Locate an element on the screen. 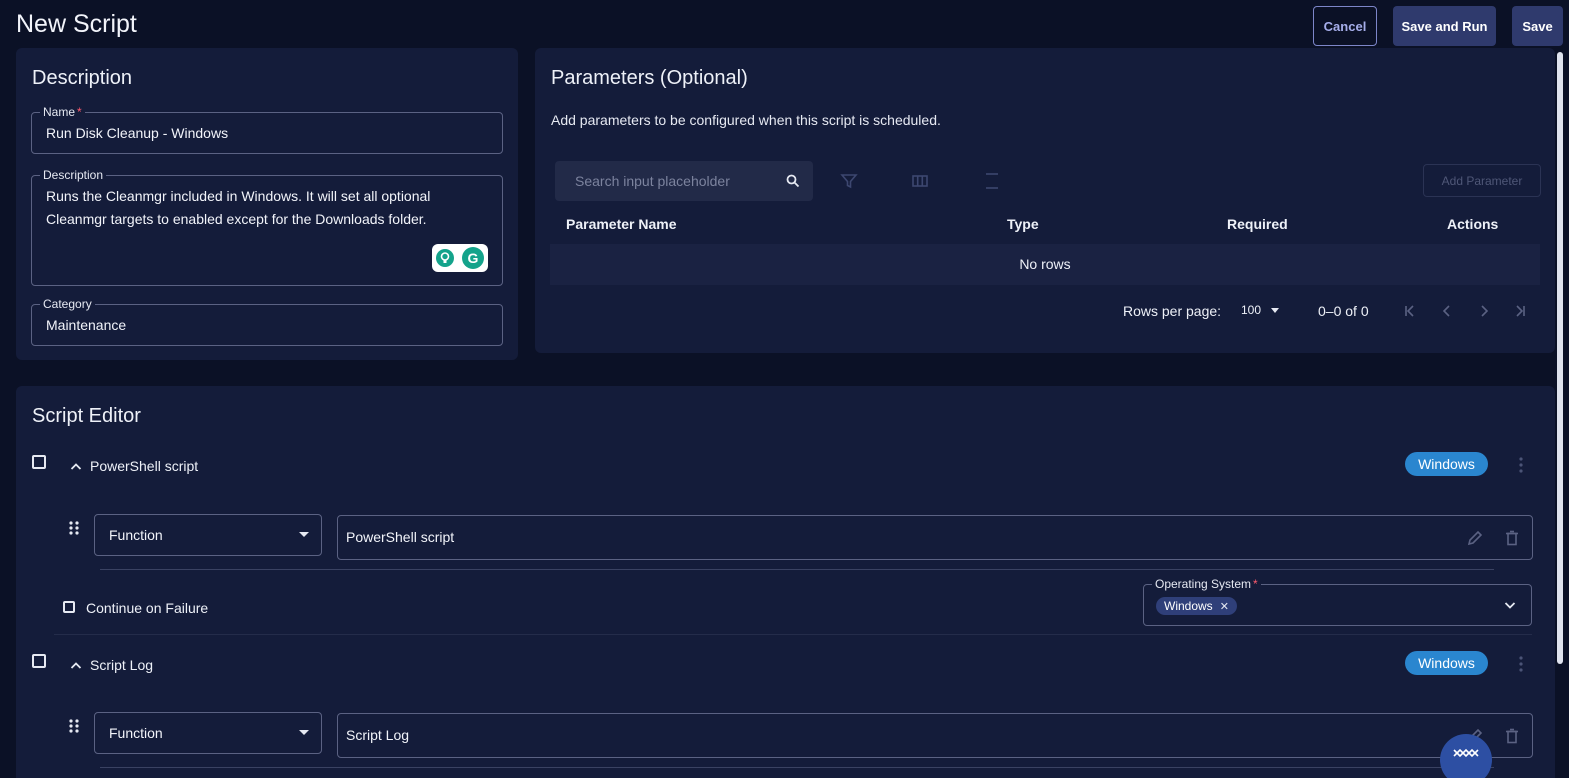 The width and height of the screenshot is (1569, 778). column-header-actions: Actions is located at coordinates (1473, 224).